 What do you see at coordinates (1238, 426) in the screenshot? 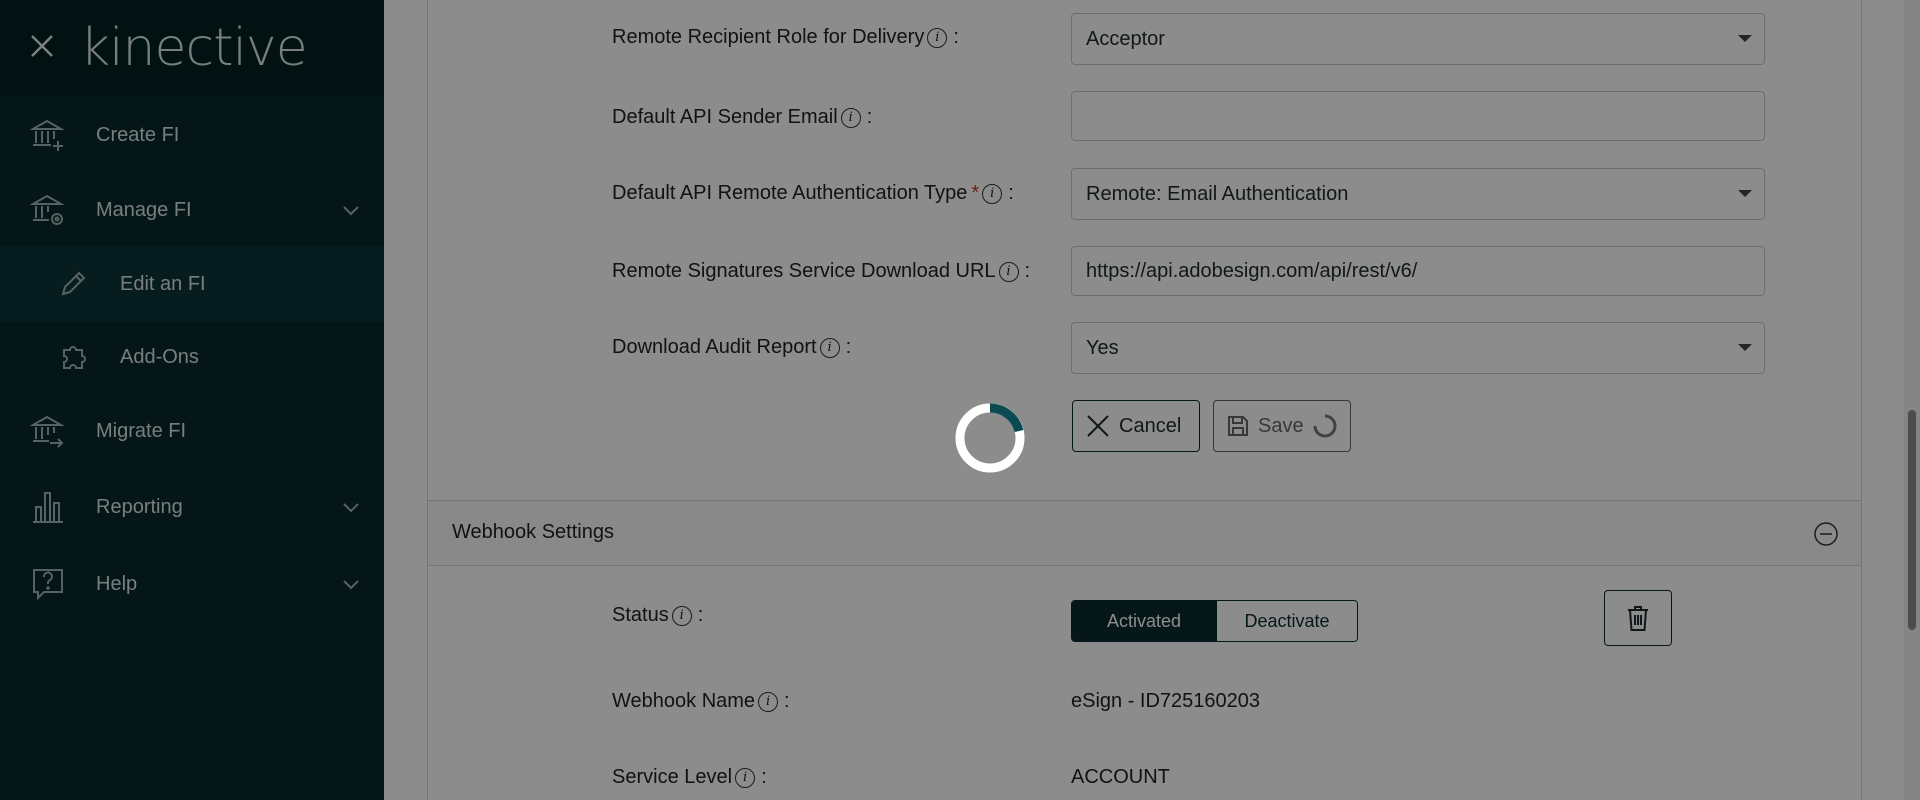
I see `floppy-disk-icon` at bounding box center [1238, 426].